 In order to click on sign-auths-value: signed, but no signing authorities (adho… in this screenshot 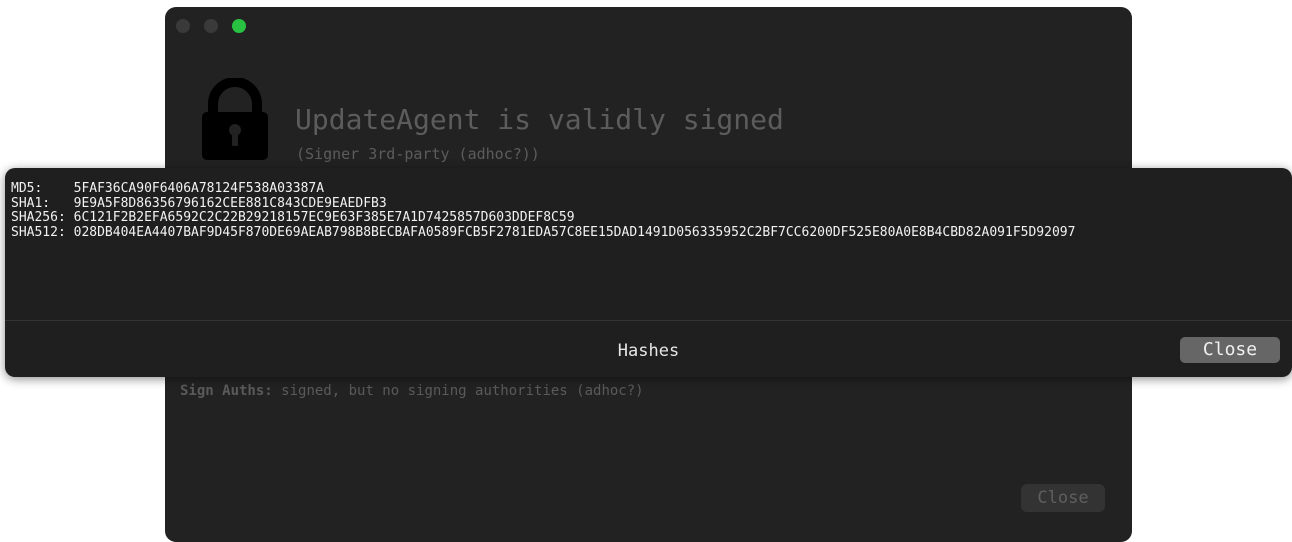, I will do `click(462, 391)`.